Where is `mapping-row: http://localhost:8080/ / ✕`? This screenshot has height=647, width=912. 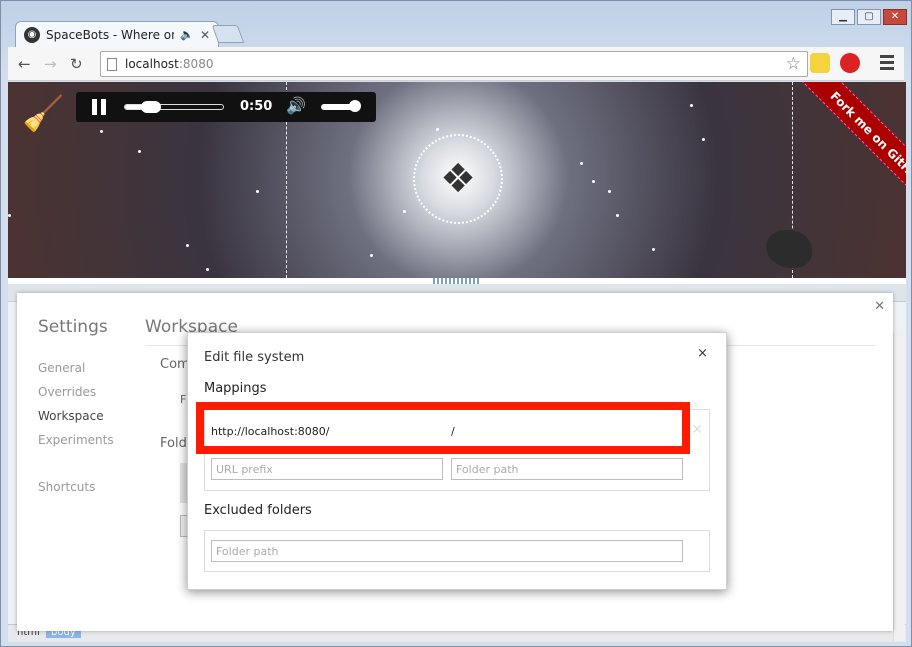
mapping-row: http://localhost:8080/ / ✕ is located at coordinates (457, 432).